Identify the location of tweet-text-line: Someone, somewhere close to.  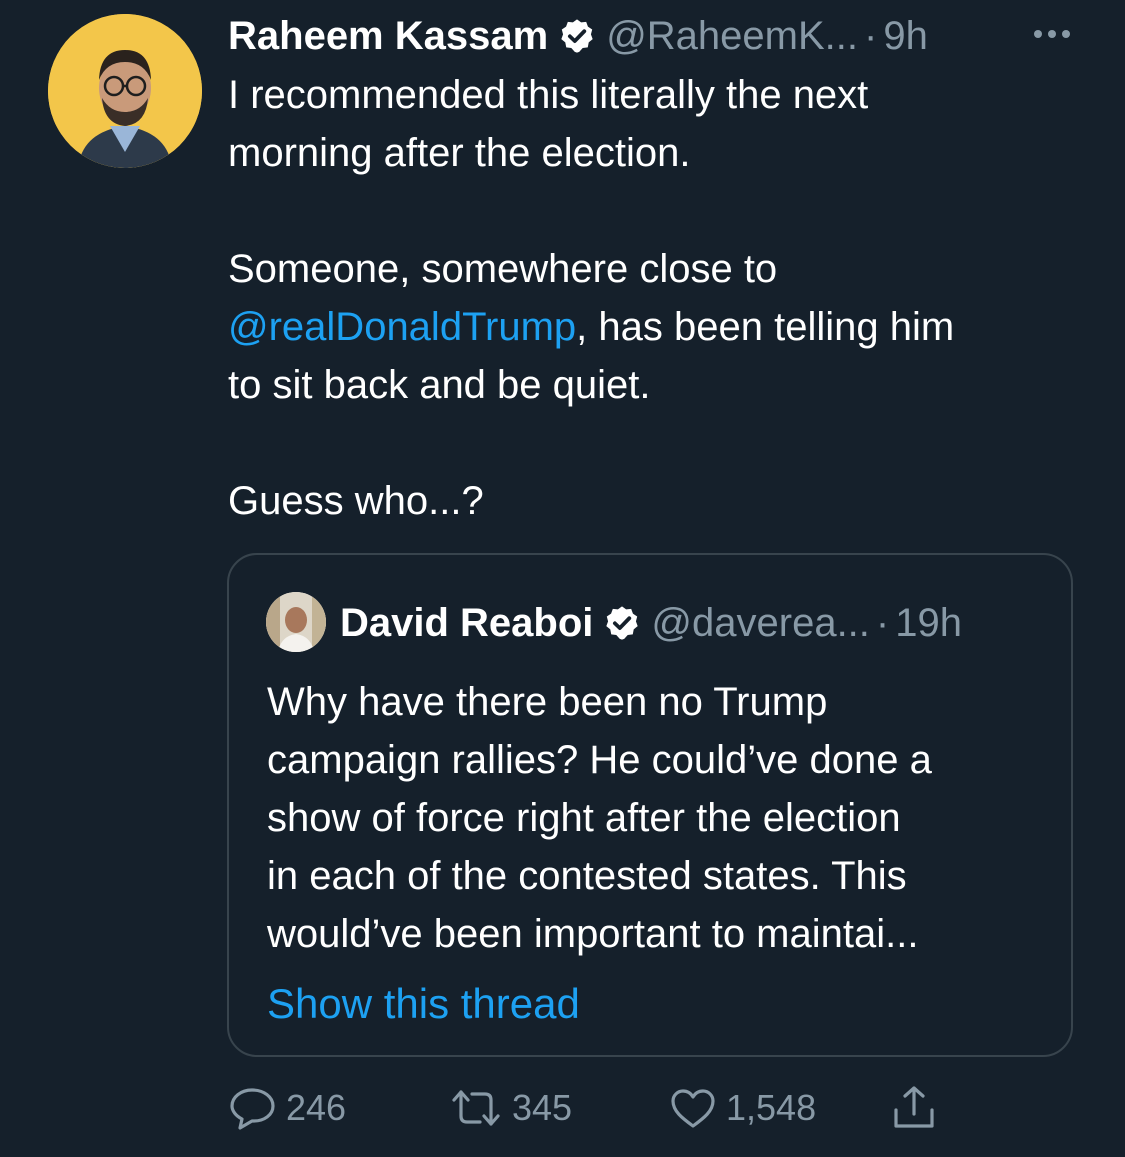
(503, 269).